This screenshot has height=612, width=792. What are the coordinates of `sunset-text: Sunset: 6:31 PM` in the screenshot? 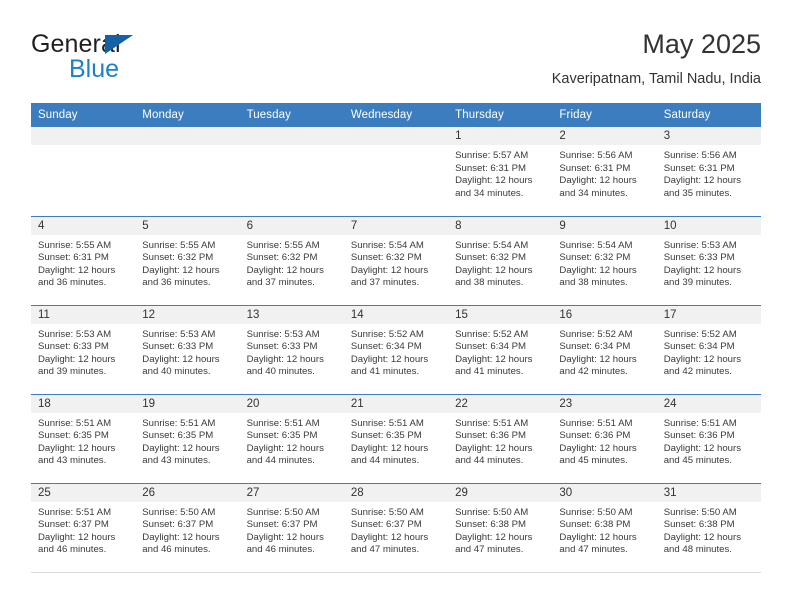 It's located at (595, 168).